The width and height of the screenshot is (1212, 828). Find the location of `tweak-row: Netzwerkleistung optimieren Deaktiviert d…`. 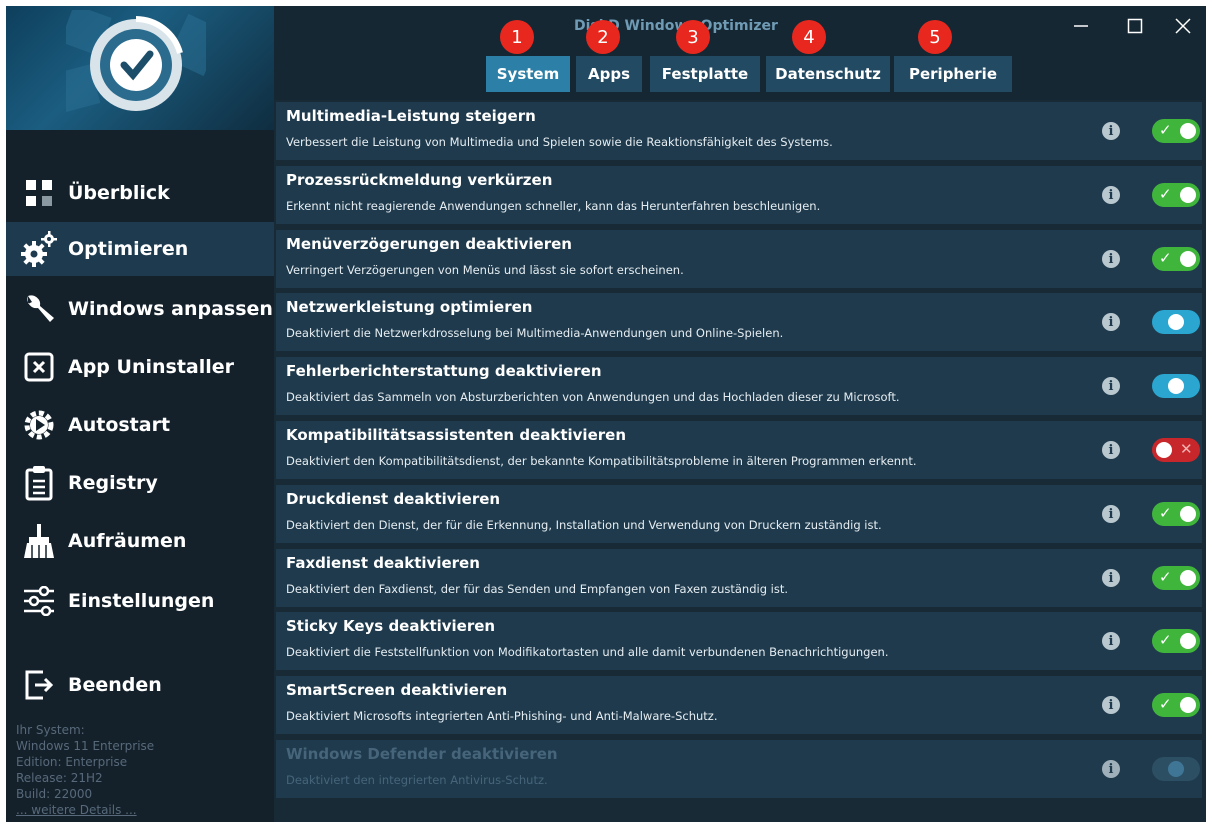

tweak-row: Netzwerkleistung optimieren Deaktiviert d… is located at coordinates (739, 322).